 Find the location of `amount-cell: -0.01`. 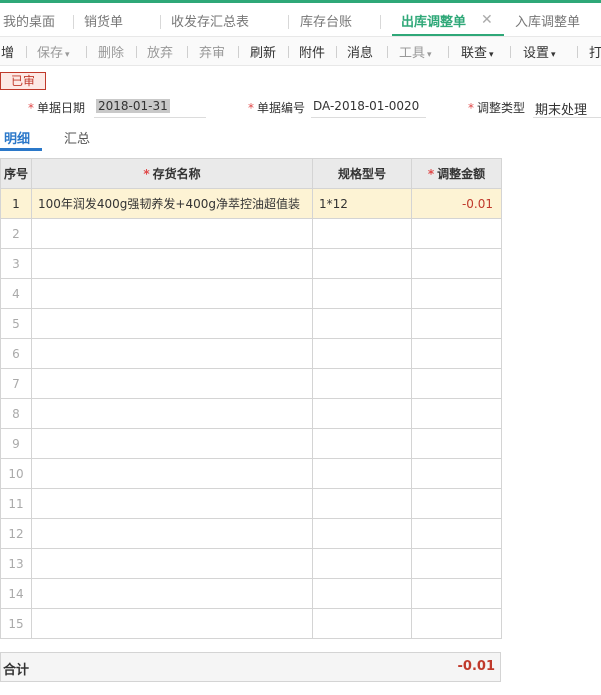

amount-cell: -0.01 is located at coordinates (456, 203).